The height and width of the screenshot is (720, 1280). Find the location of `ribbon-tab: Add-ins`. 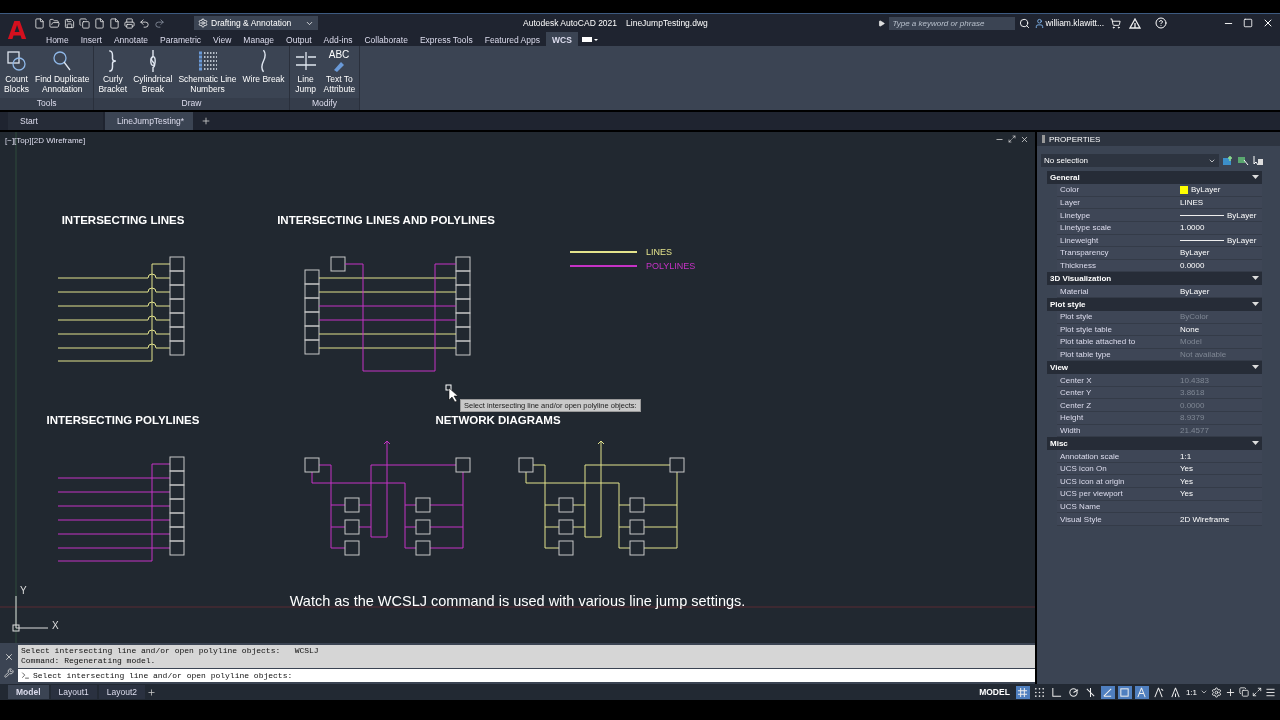

ribbon-tab: Add-ins is located at coordinates (338, 39).